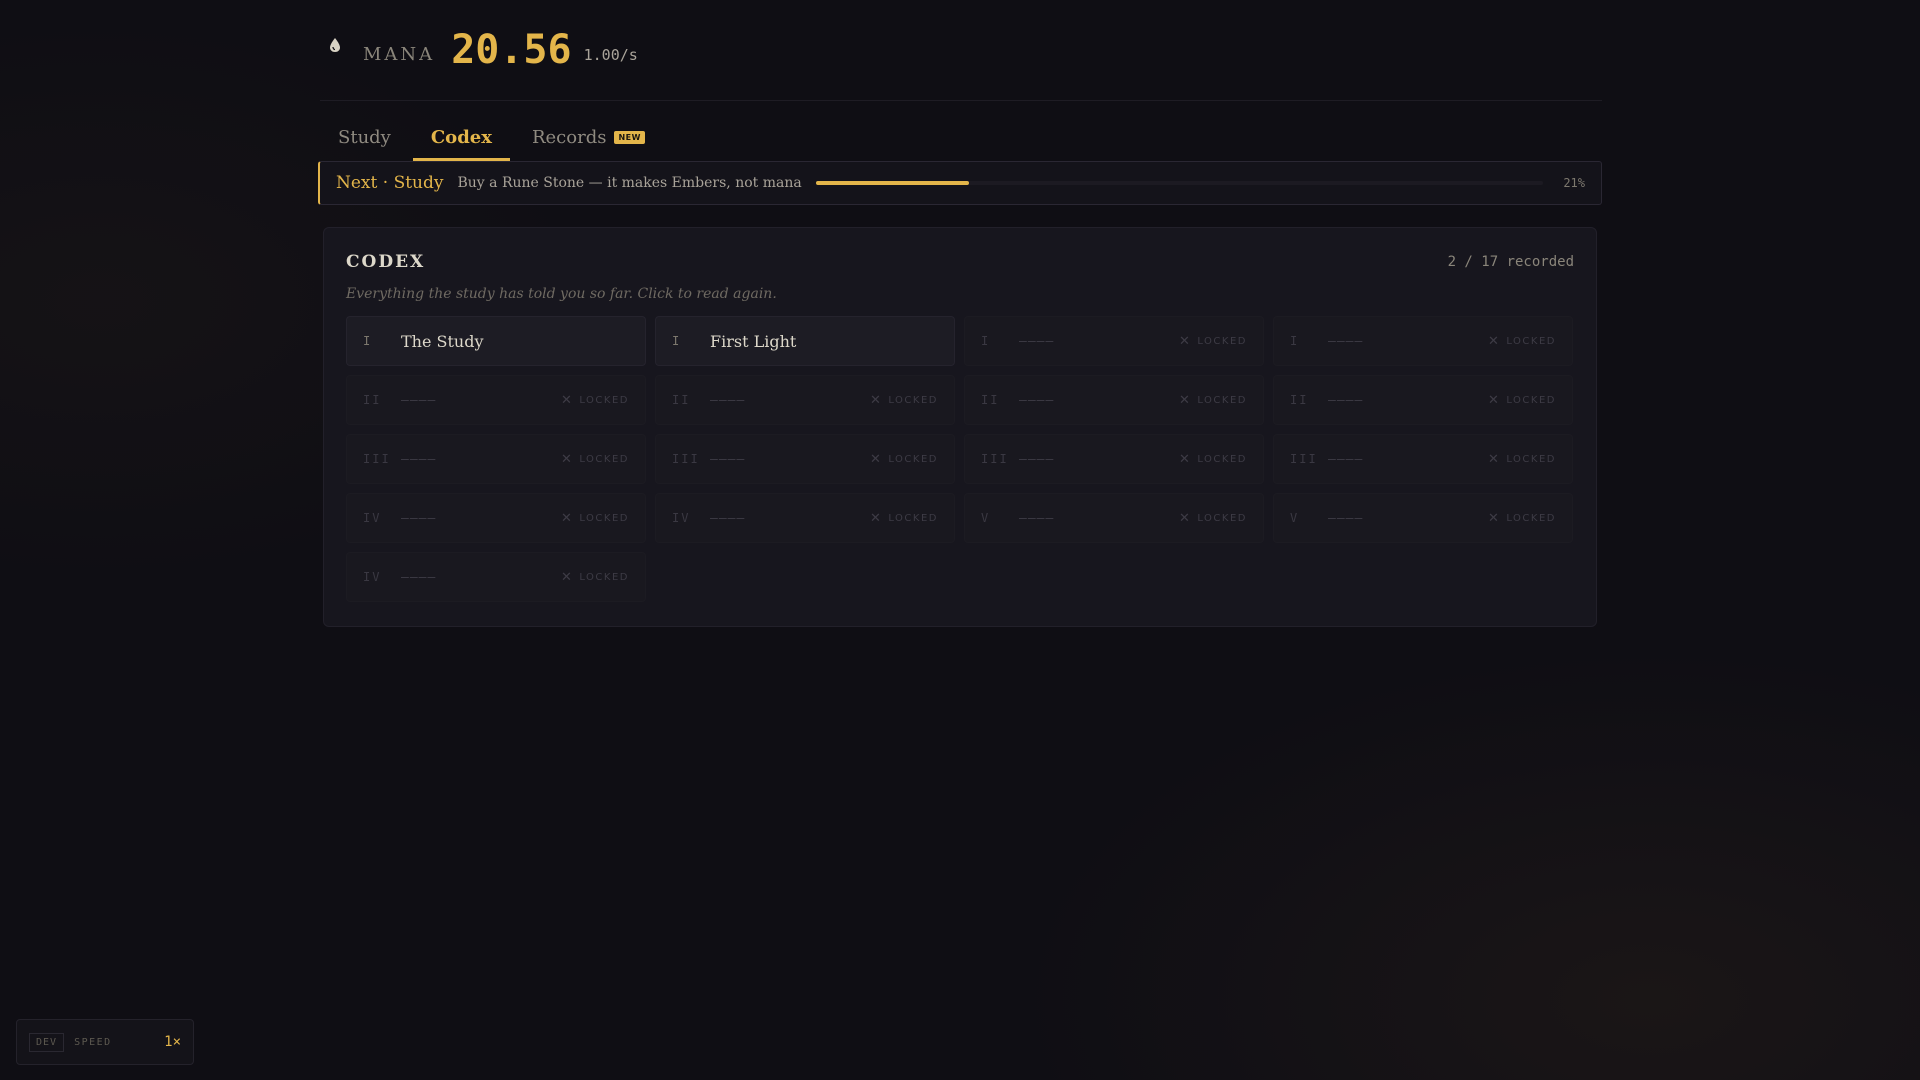 Image resolution: width=1920 pixels, height=1080 pixels. I want to click on tab-codex: Codex, so click(461, 144).